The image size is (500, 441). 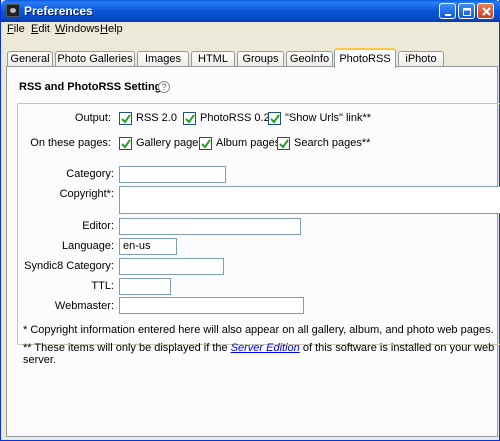 What do you see at coordinates (84, 306) in the screenshot?
I see `webmaster-label: Webmaster:` at bounding box center [84, 306].